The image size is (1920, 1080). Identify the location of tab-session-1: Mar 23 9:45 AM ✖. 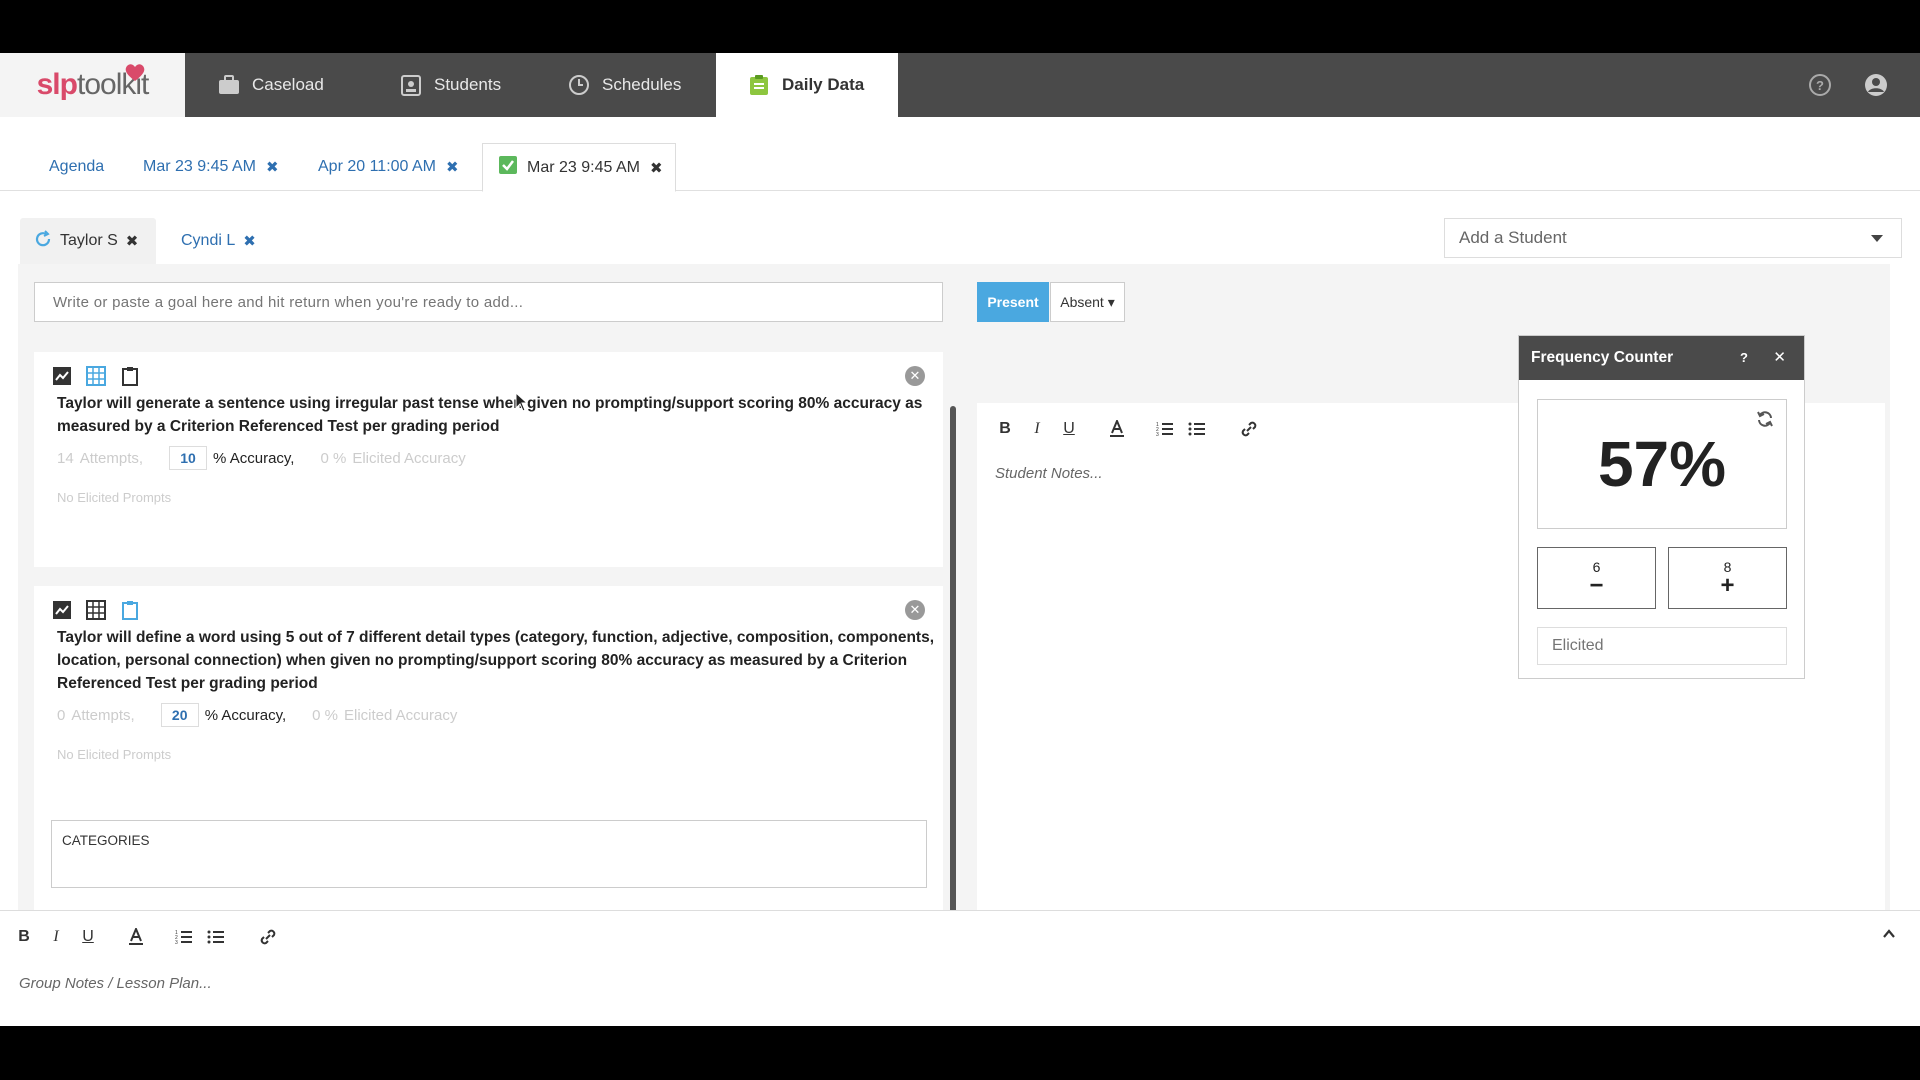
(211, 167).